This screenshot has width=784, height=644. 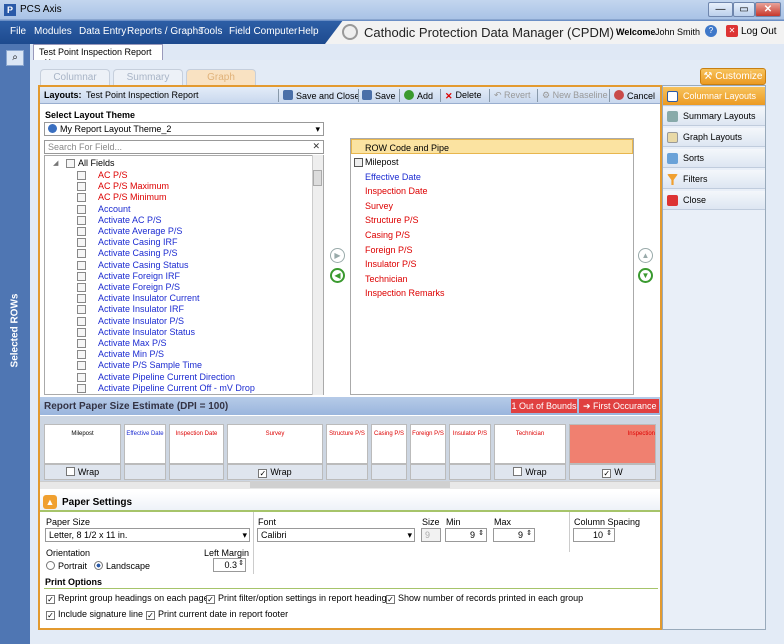 I want to click on field-item: Activate Insulator Current, so click(x=149, y=298).